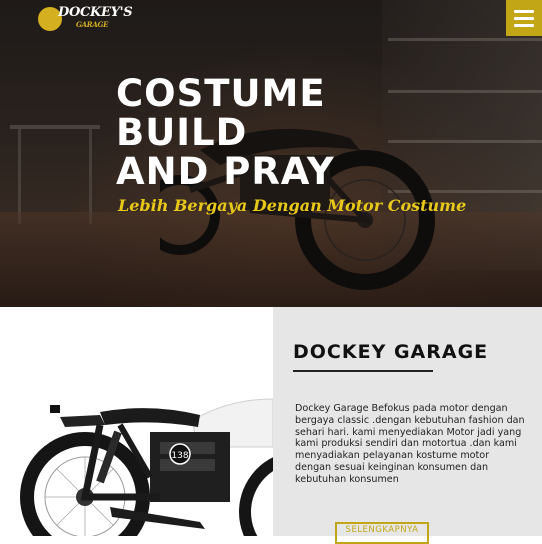 Image resolution: width=542 pixels, height=544 pixels. Describe the element at coordinates (363, 371) in the screenshot. I see `title-divider` at that location.